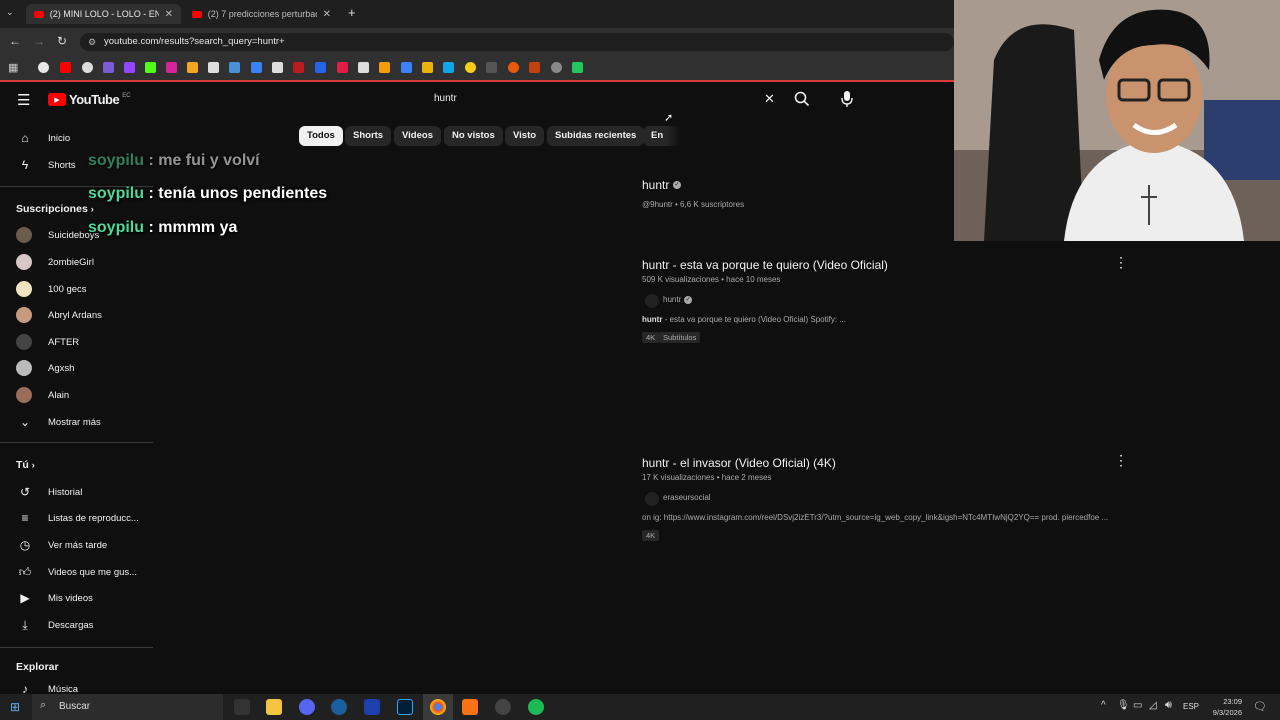 Image resolution: width=1280 pixels, height=720 pixels. I want to click on youtube-logo: ▶ YouTube EC, so click(89, 99).